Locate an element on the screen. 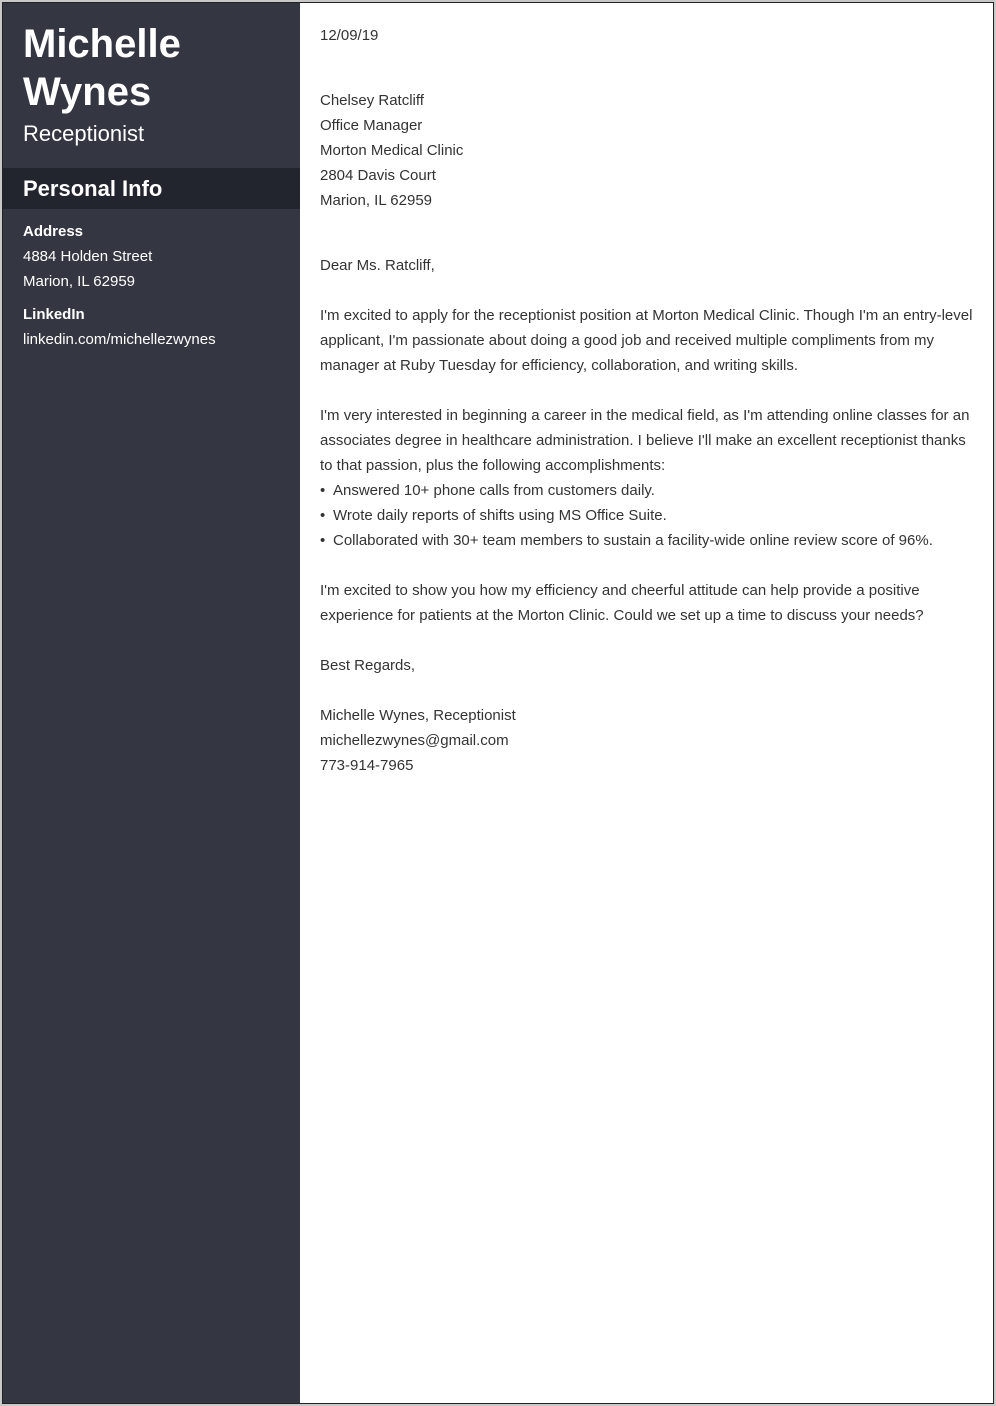 Image resolution: width=996 pixels, height=1406 pixels. address-line-2: Marion, IL 62959 is located at coordinates (79, 281).